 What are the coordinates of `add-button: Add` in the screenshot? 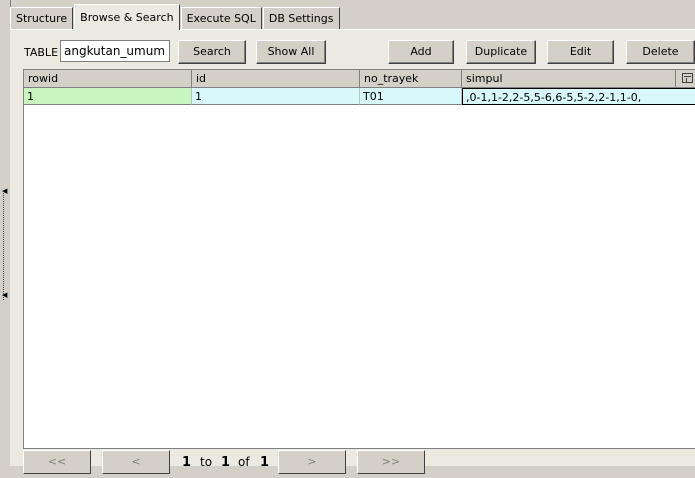 It's located at (421, 52).